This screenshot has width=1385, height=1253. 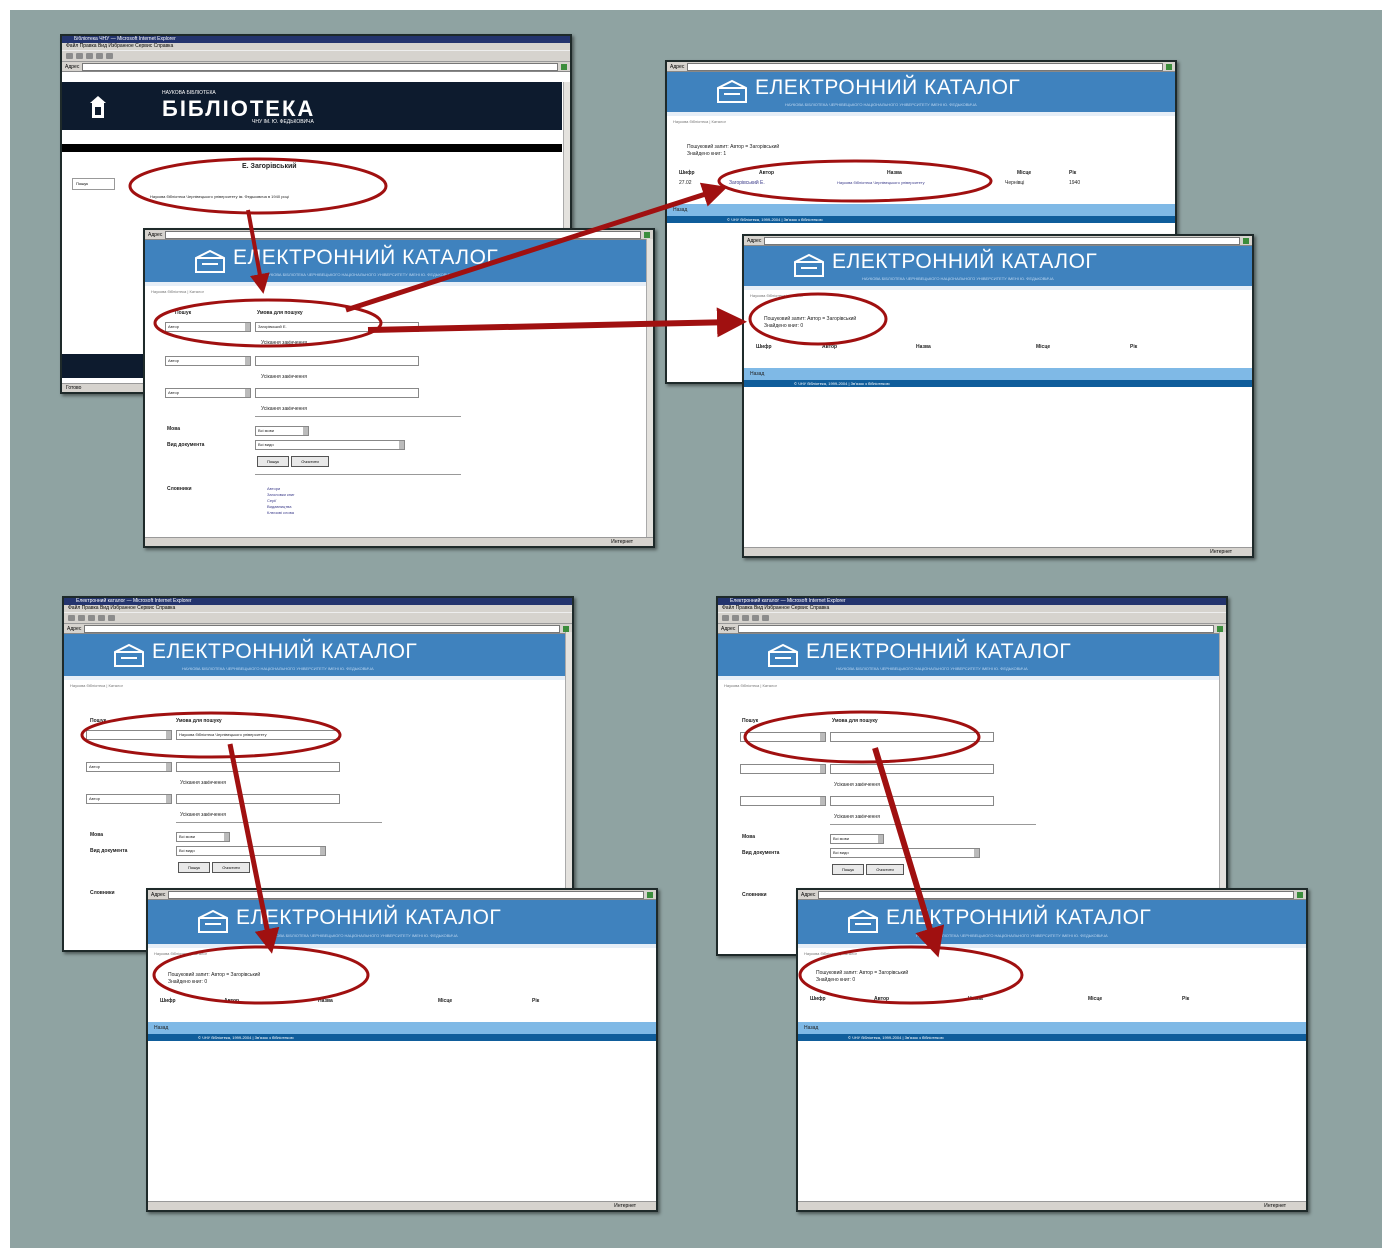 I want to click on highlight-ellipse-result-row, so click(x=855, y=181).